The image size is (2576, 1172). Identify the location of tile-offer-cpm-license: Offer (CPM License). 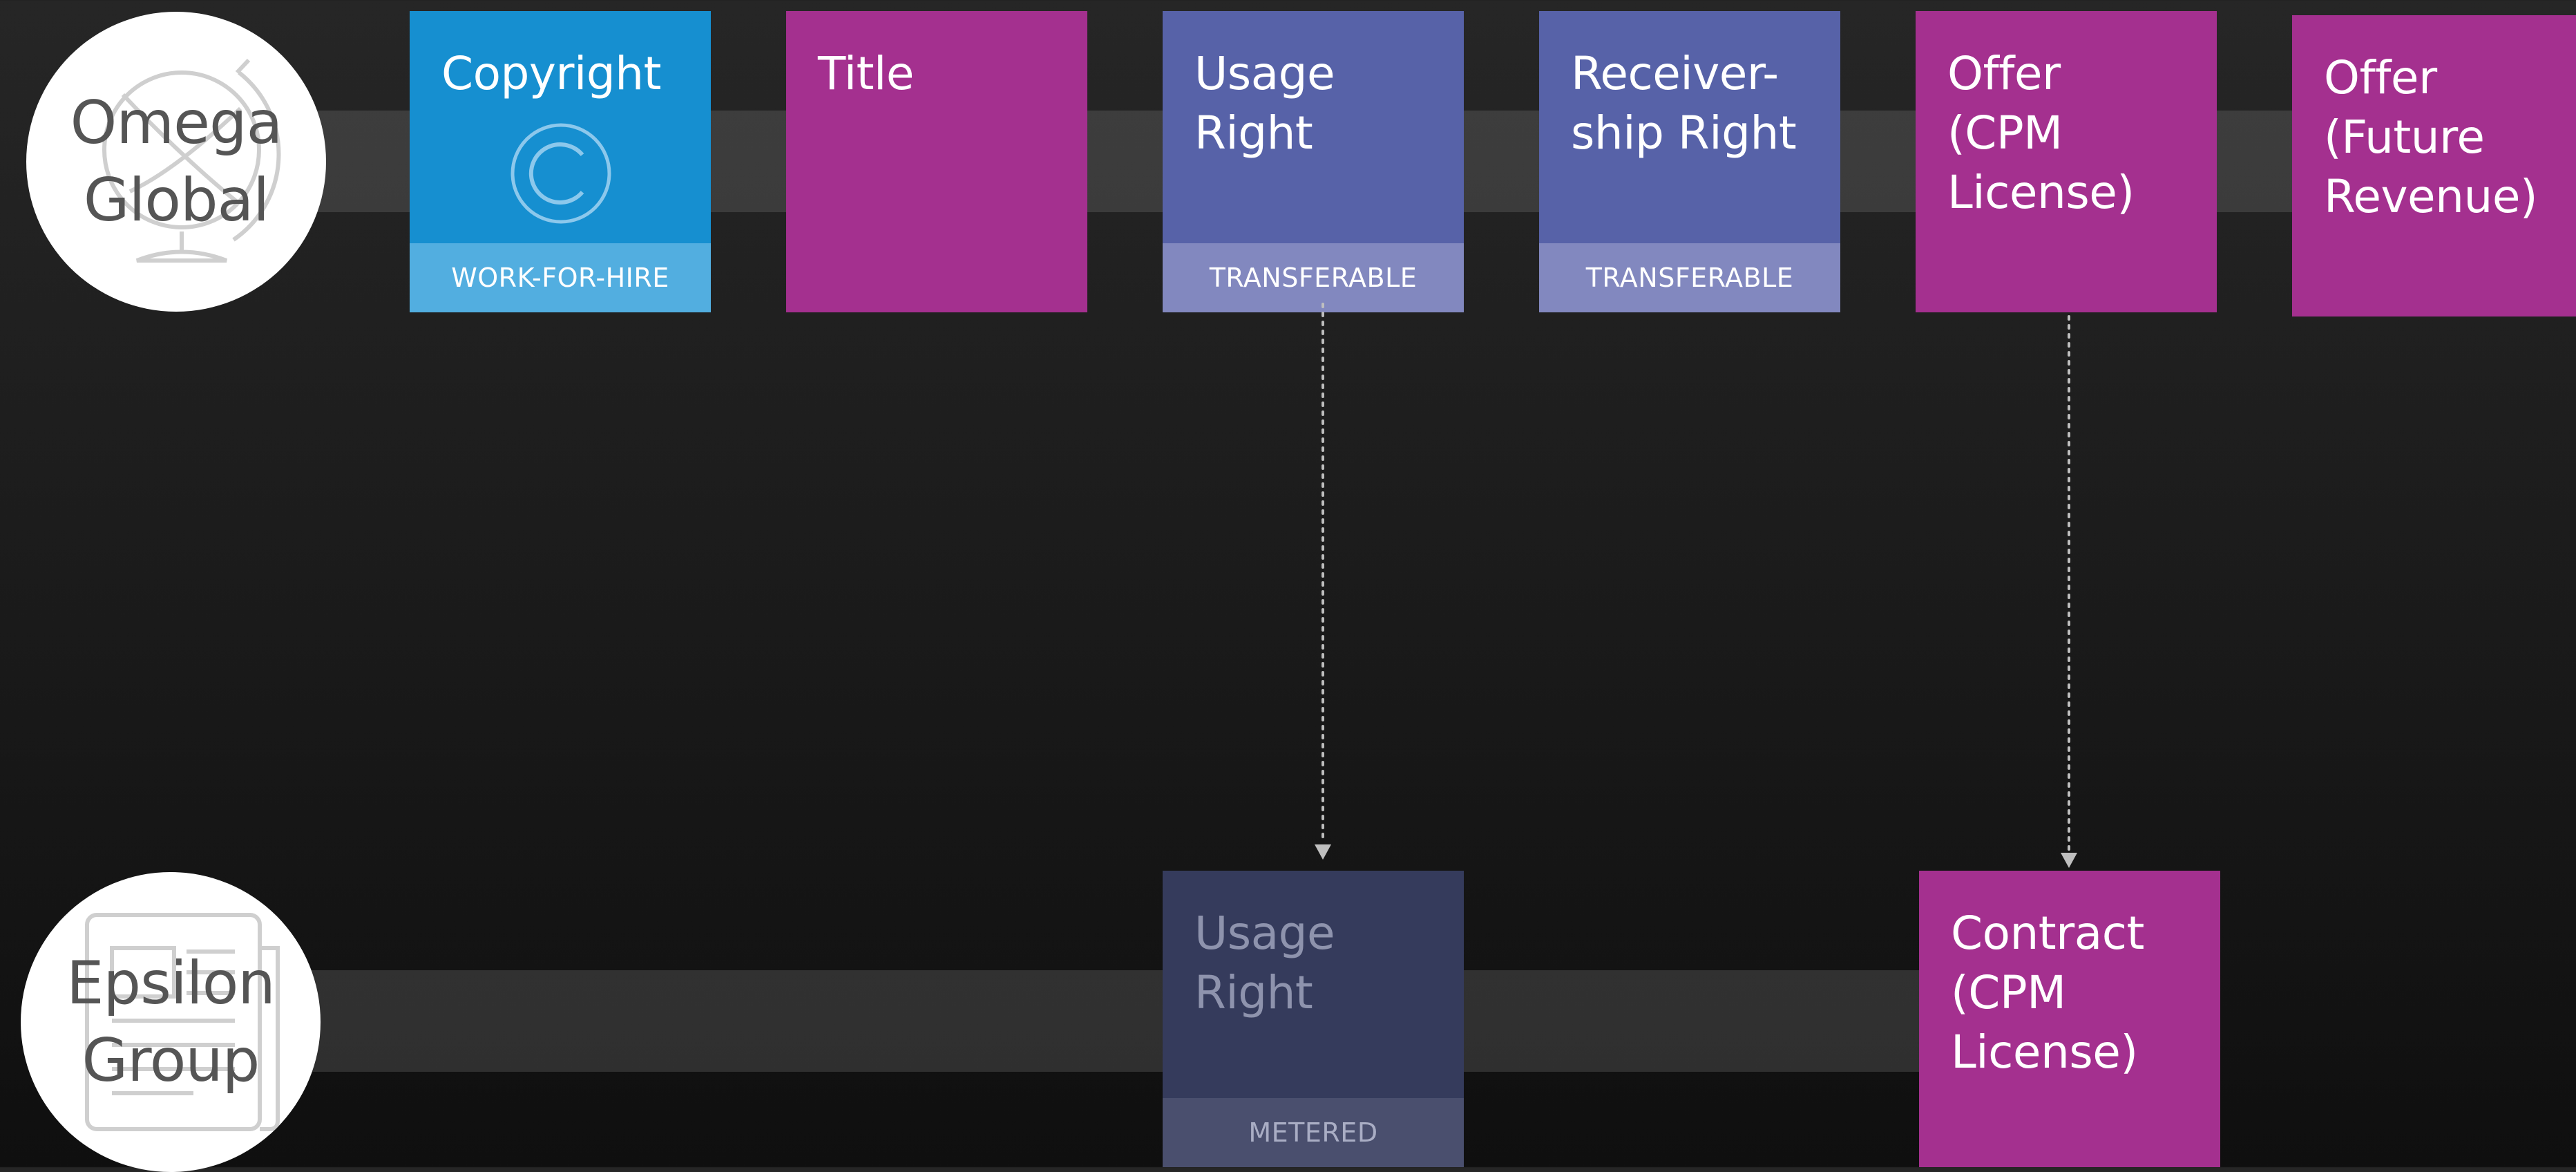
(2066, 161).